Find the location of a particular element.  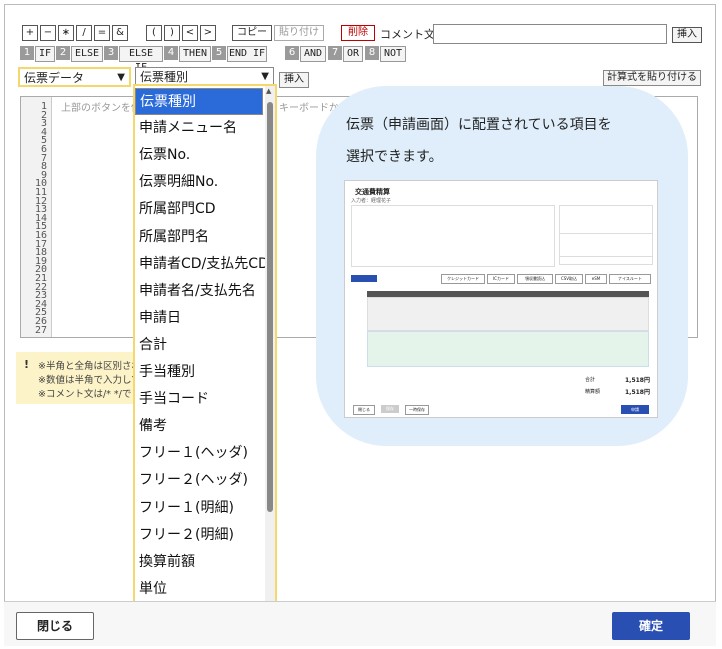

scroll-up-arrow-icon: ▲ is located at coordinates (268, 91).